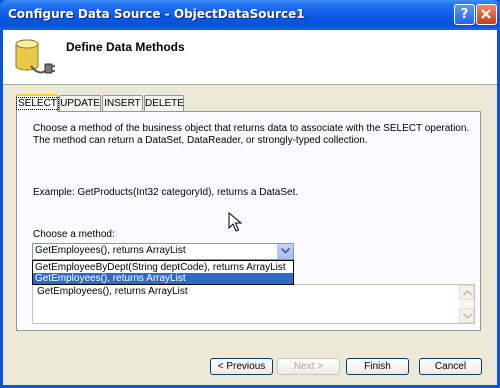  I want to click on close-icon, so click(486, 14).